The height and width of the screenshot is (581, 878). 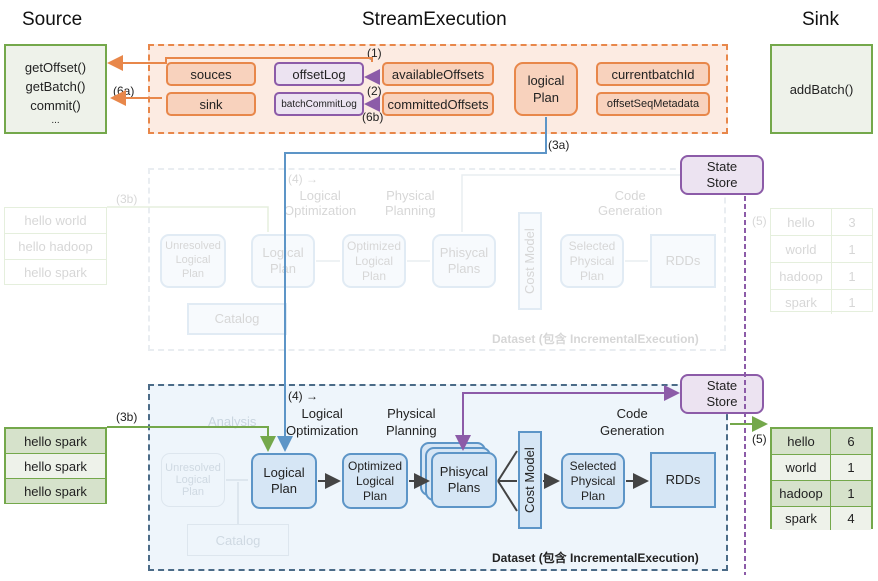 I want to click on get-offset-arrow, so click(x=240, y=63).